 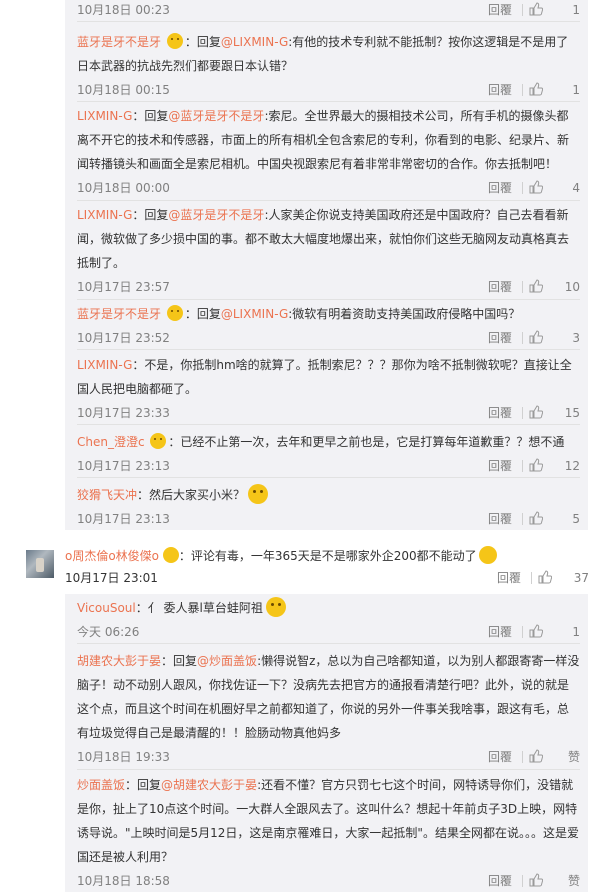 I want to click on grin-emoji-icon, so click(x=275, y=607).